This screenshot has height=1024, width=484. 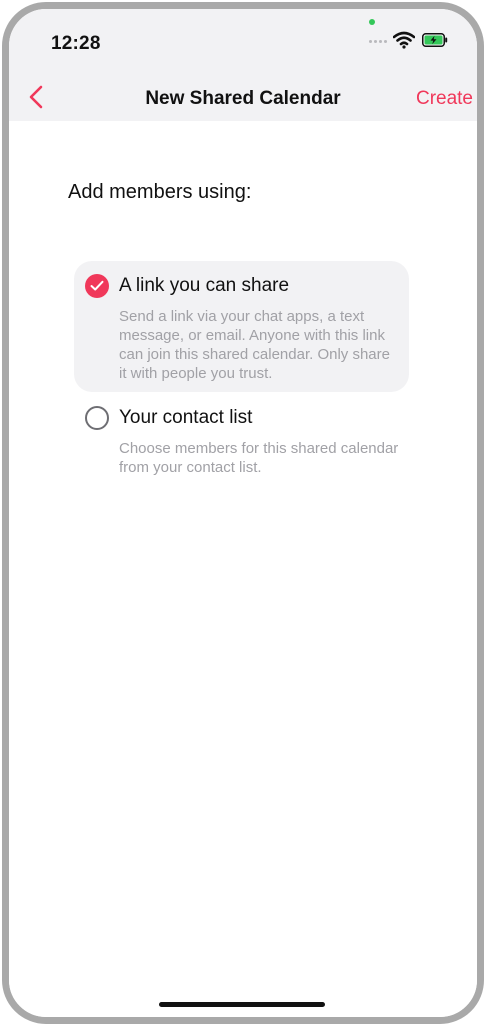 I want to click on camera-indicator-dot, so click(x=372, y=22).